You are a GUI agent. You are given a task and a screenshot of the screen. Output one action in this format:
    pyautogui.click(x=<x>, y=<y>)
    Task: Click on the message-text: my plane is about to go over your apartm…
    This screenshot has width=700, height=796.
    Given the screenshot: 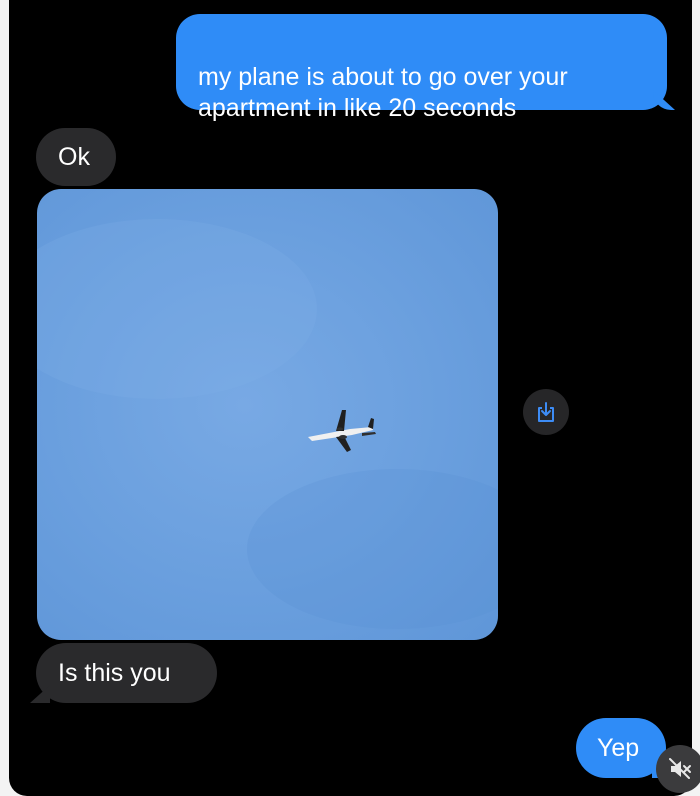 What is the action you would take?
    pyautogui.click(x=383, y=92)
    